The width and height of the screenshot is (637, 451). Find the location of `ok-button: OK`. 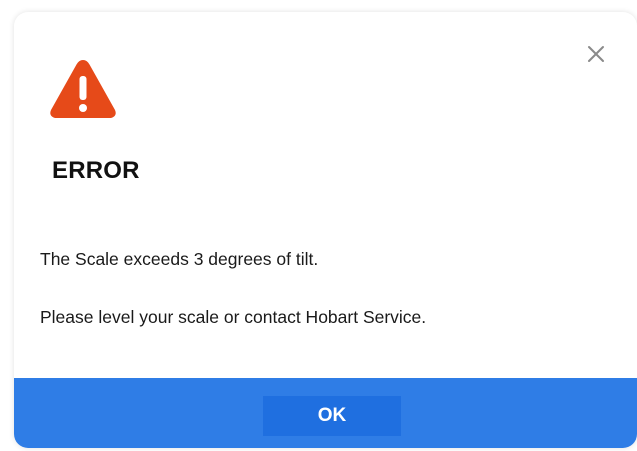

ok-button: OK is located at coordinates (332, 416).